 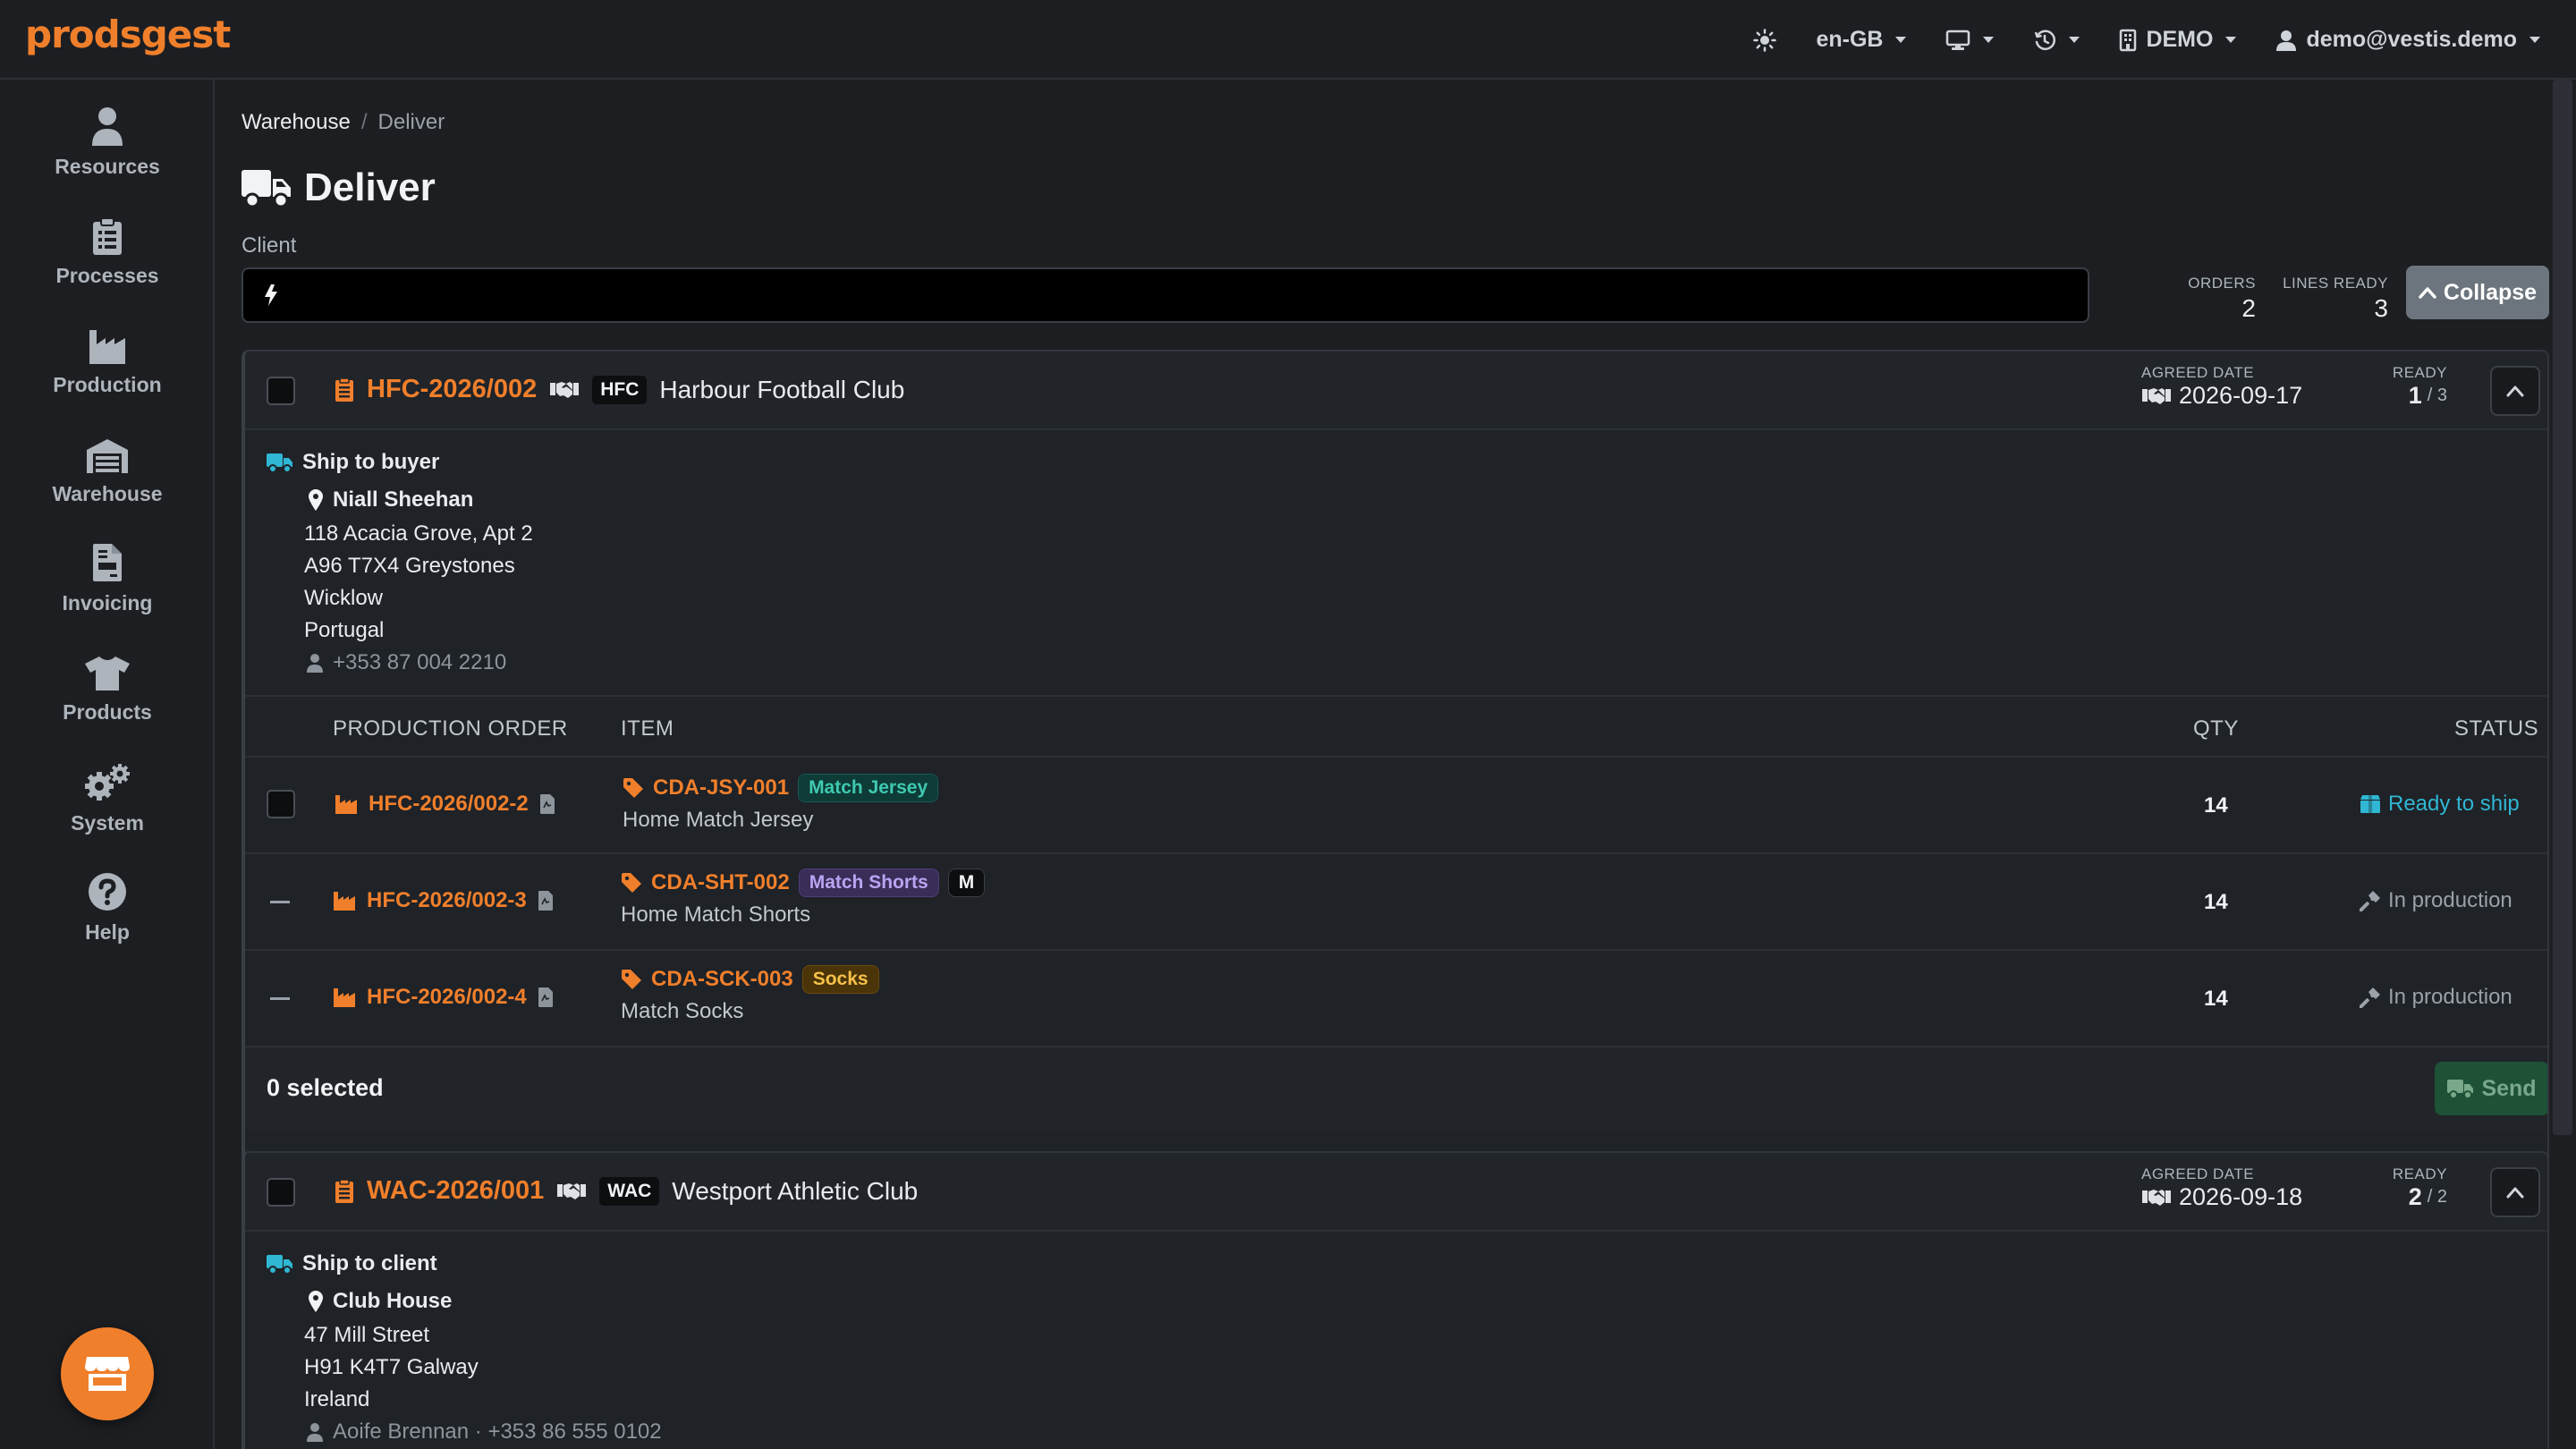 I want to click on sidebar-item-label: System, so click(x=107, y=823).